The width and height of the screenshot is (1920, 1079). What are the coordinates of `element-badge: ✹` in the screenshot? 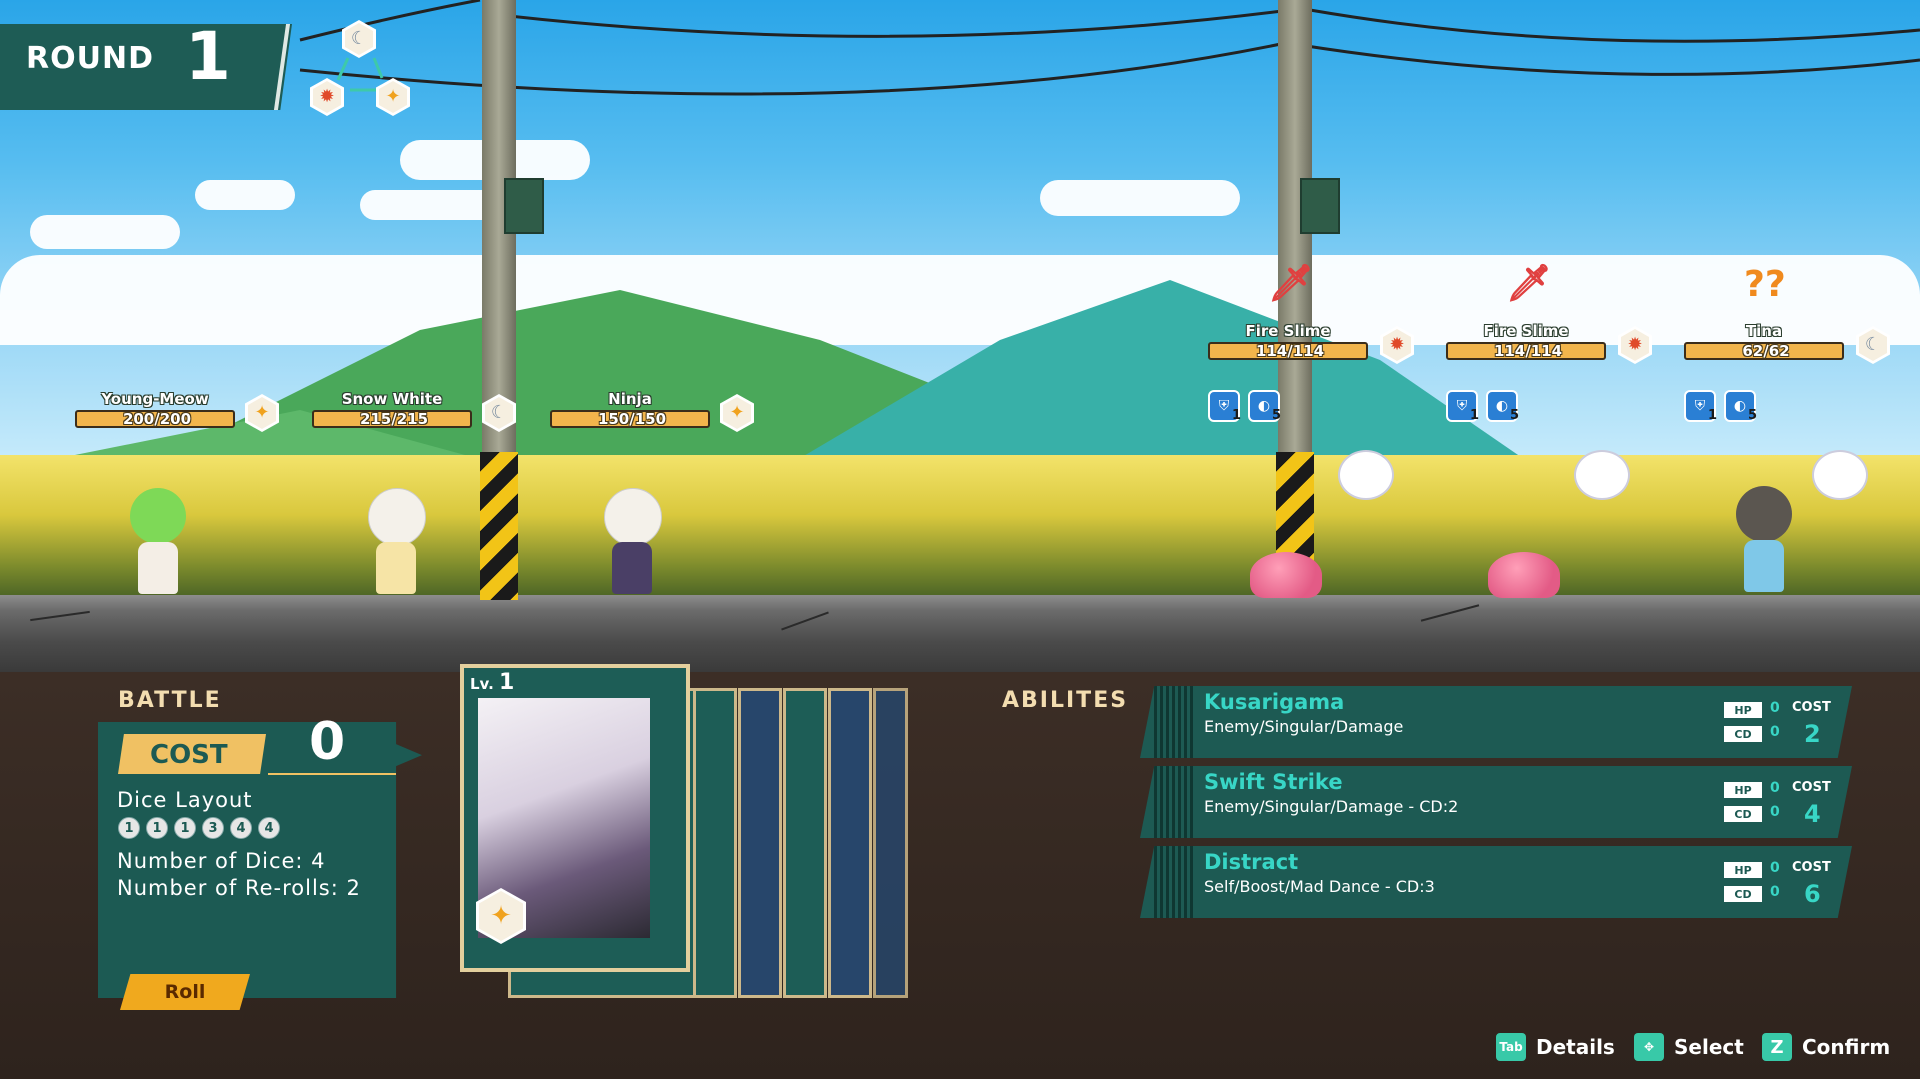 It's located at (1397, 345).